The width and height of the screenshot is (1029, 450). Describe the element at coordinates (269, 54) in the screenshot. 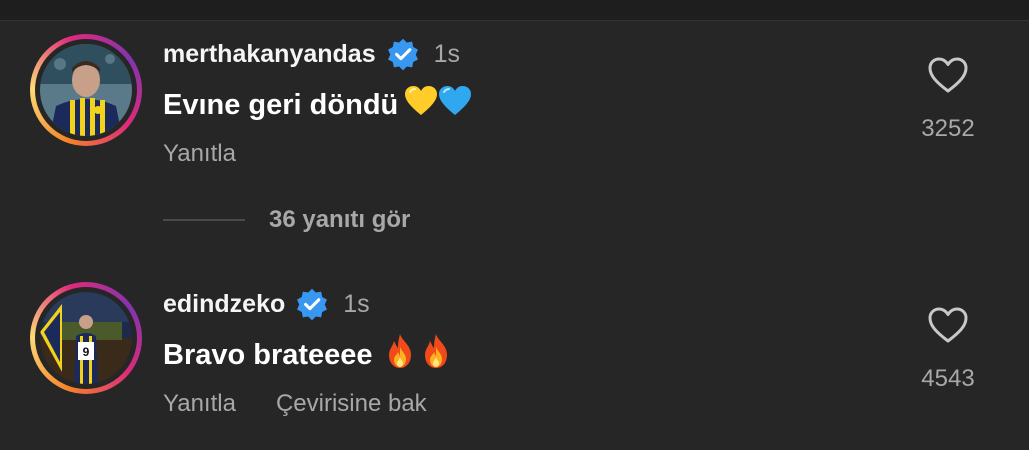

I see `username: merthakanyandas` at that location.